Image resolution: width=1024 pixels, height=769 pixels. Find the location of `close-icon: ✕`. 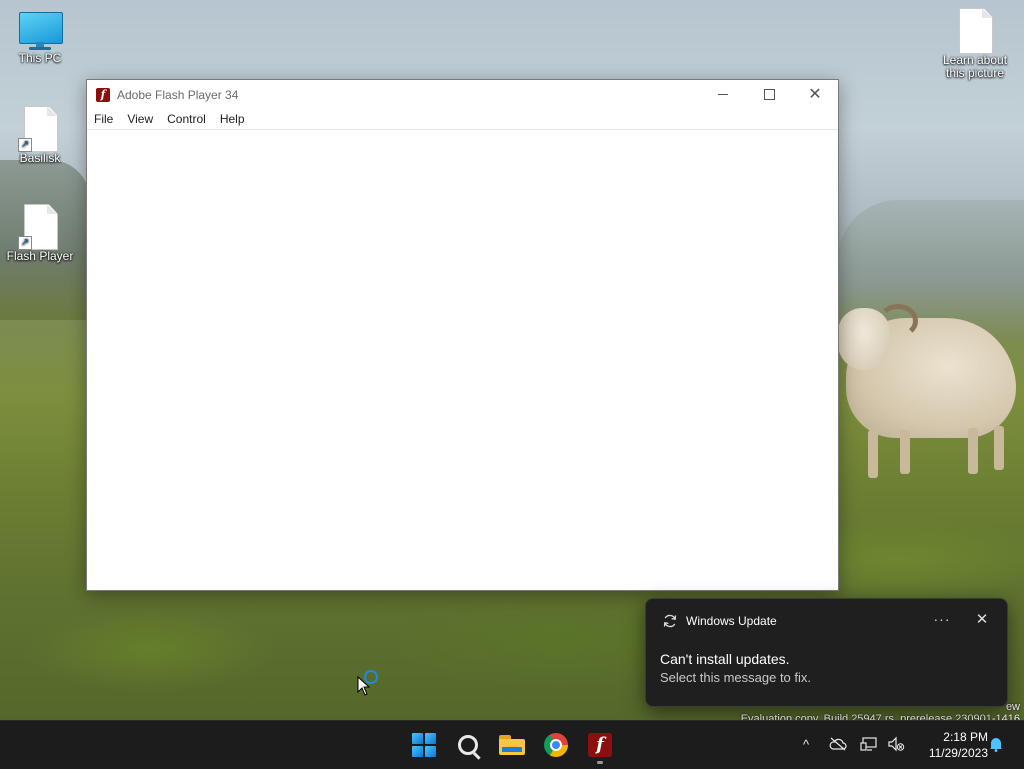

close-icon: ✕ is located at coordinates (815, 94).